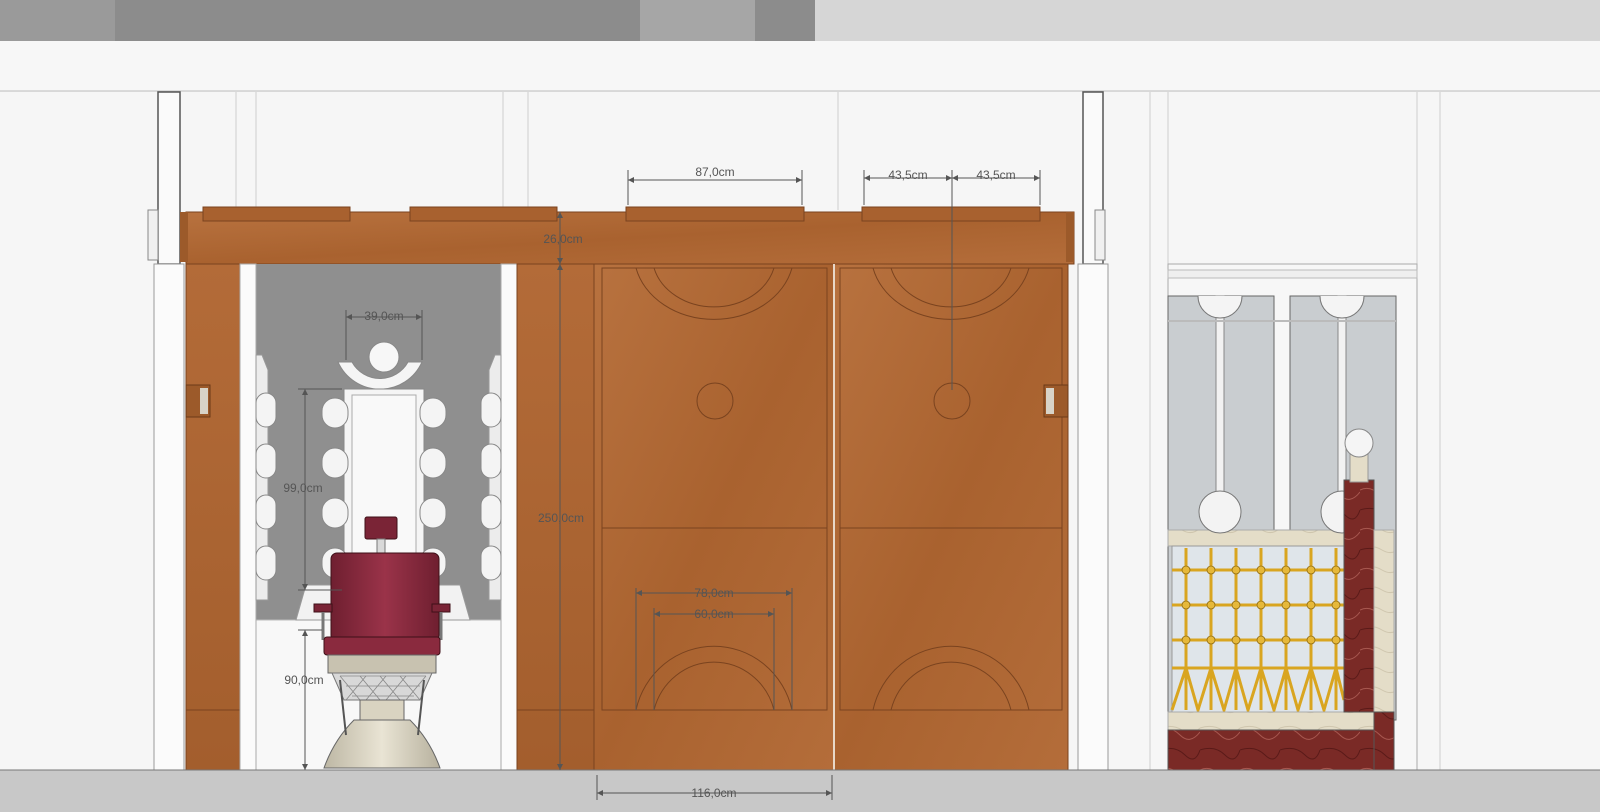 Image resolution: width=1600 pixels, height=812 pixels. Describe the element at coordinates (561, 518) in the screenshot. I see `dim-total-height: 250,0cm` at that location.